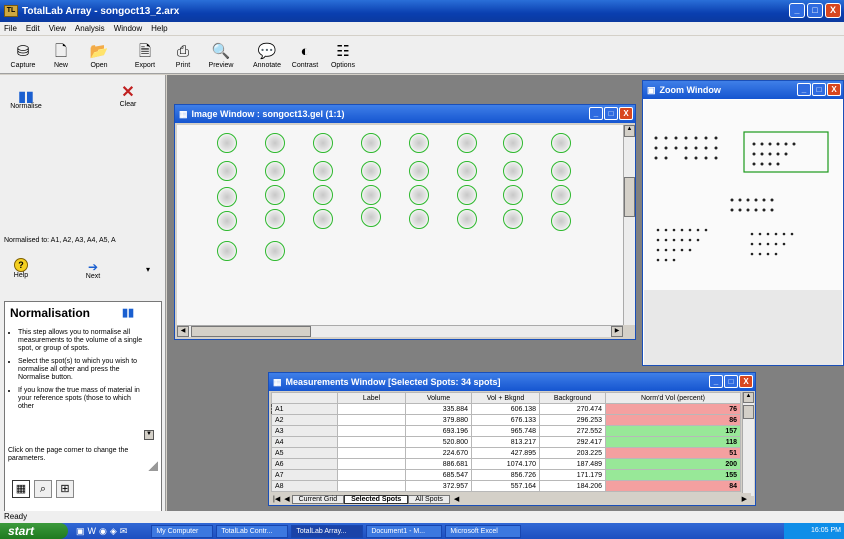 This screenshot has height=539, width=844. What do you see at coordinates (61, 54) in the screenshot?
I see `new-button: 🗋 New` at bounding box center [61, 54].